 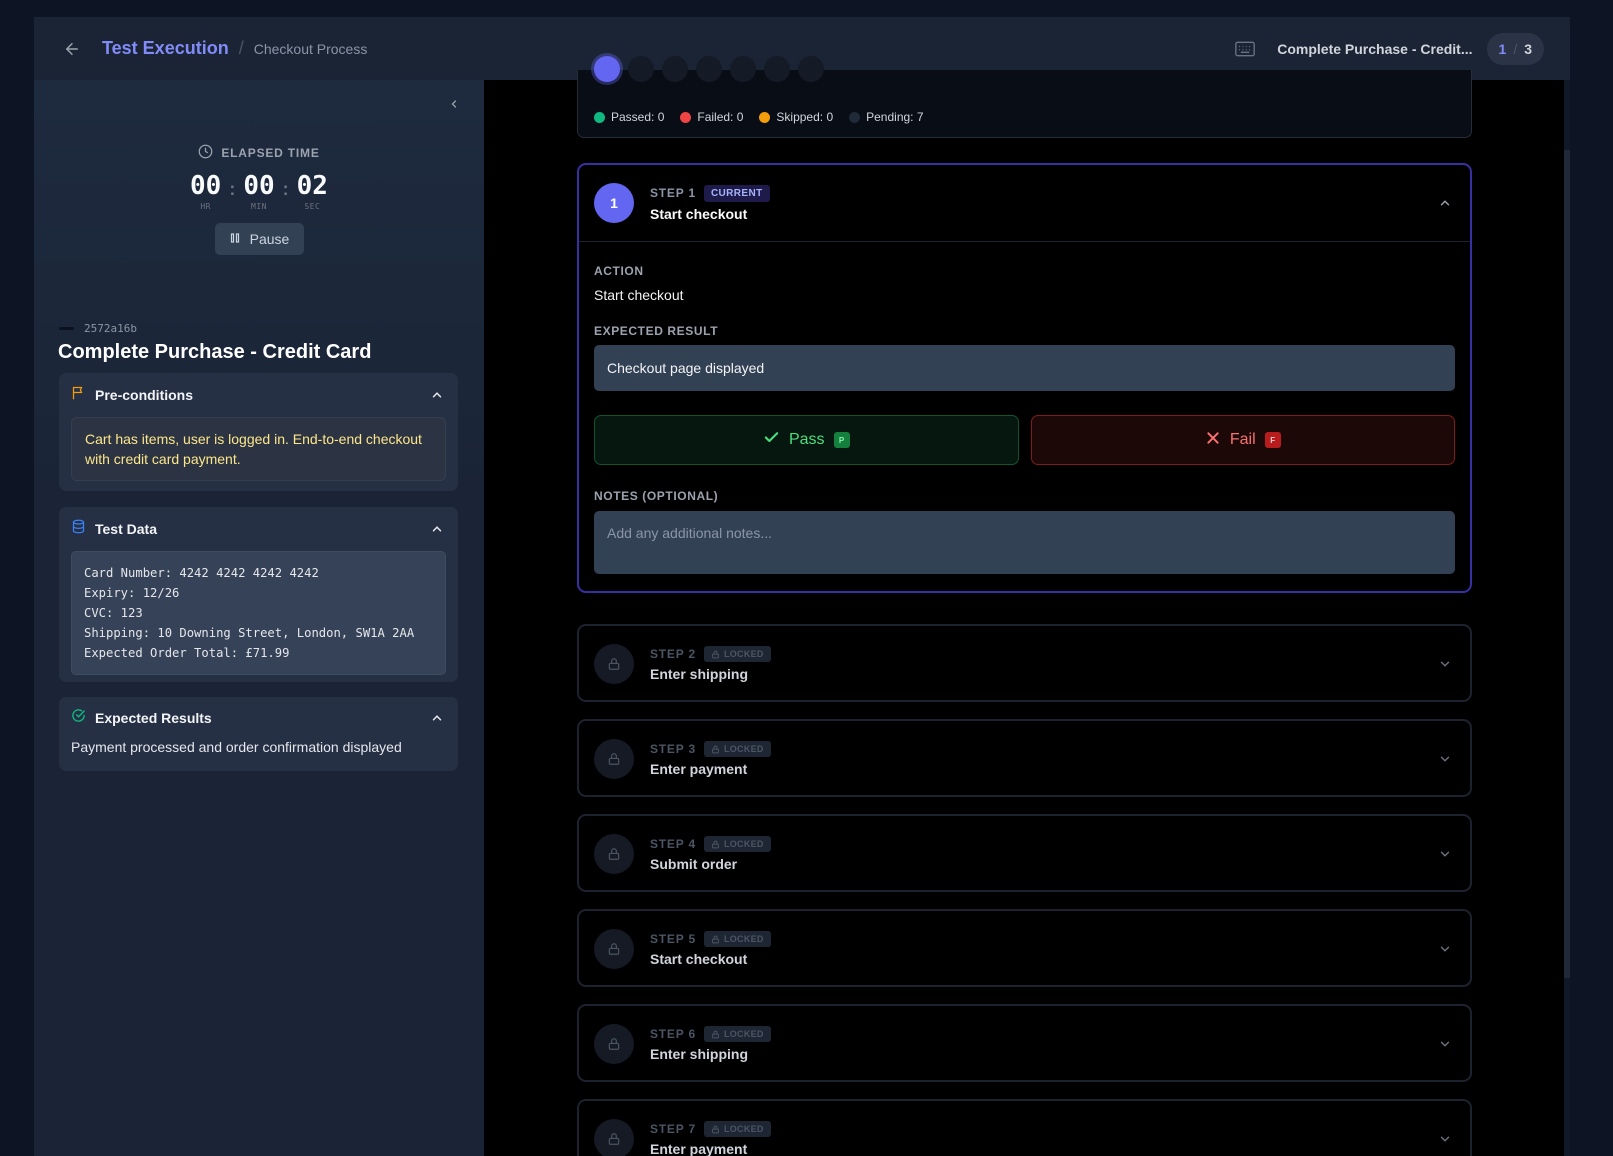 I want to click on step-header: STEP 4 LOCKED Submit order, so click(x=1024, y=854).